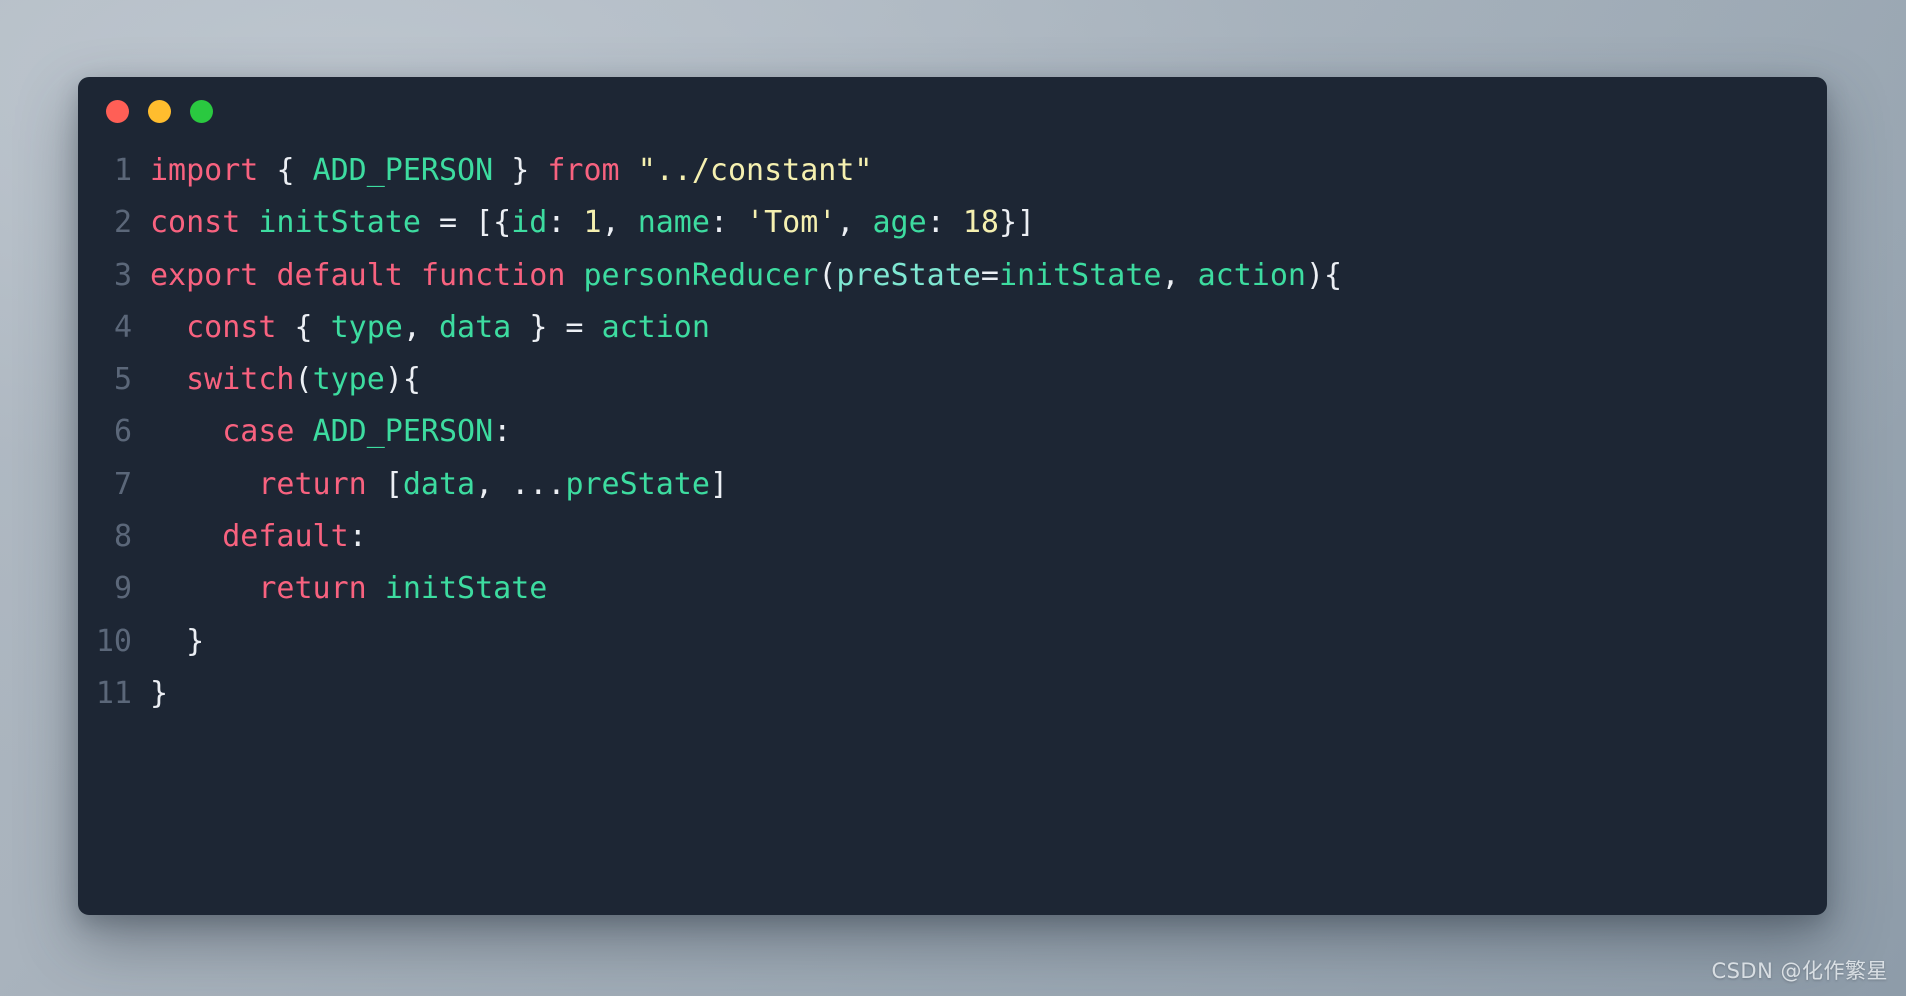 This screenshot has width=1906, height=996. Describe the element at coordinates (204, 170) in the screenshot. I see `code-token-kw: import` at that location.